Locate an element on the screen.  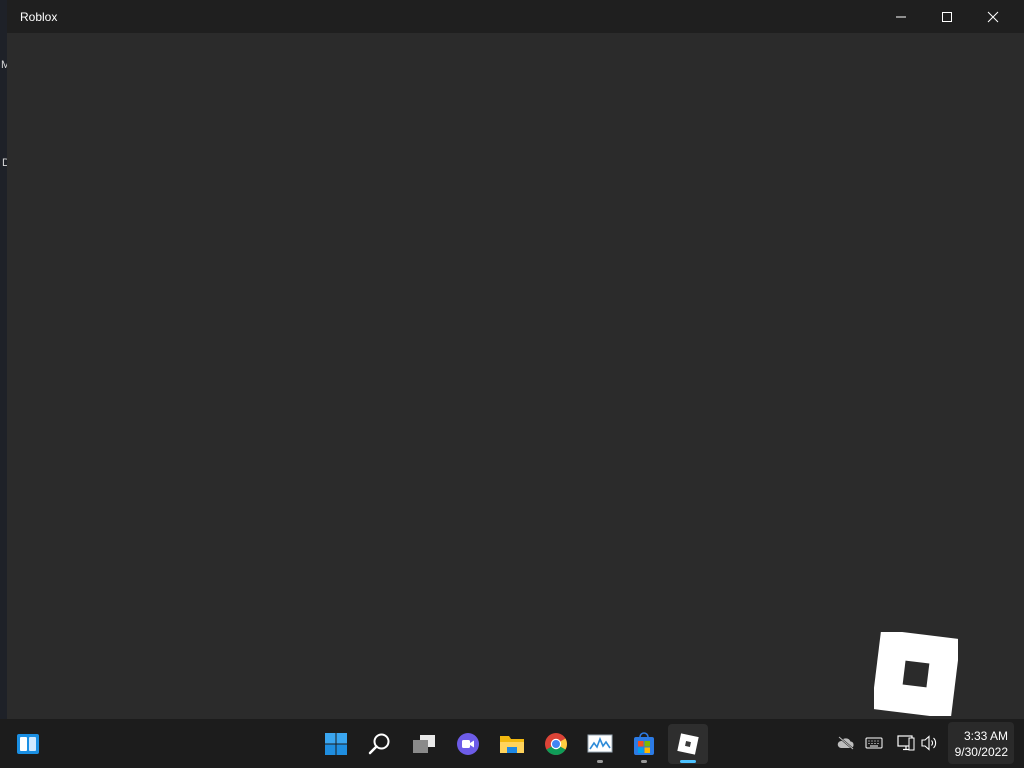
close-icon is located at coordinates (993, 16).